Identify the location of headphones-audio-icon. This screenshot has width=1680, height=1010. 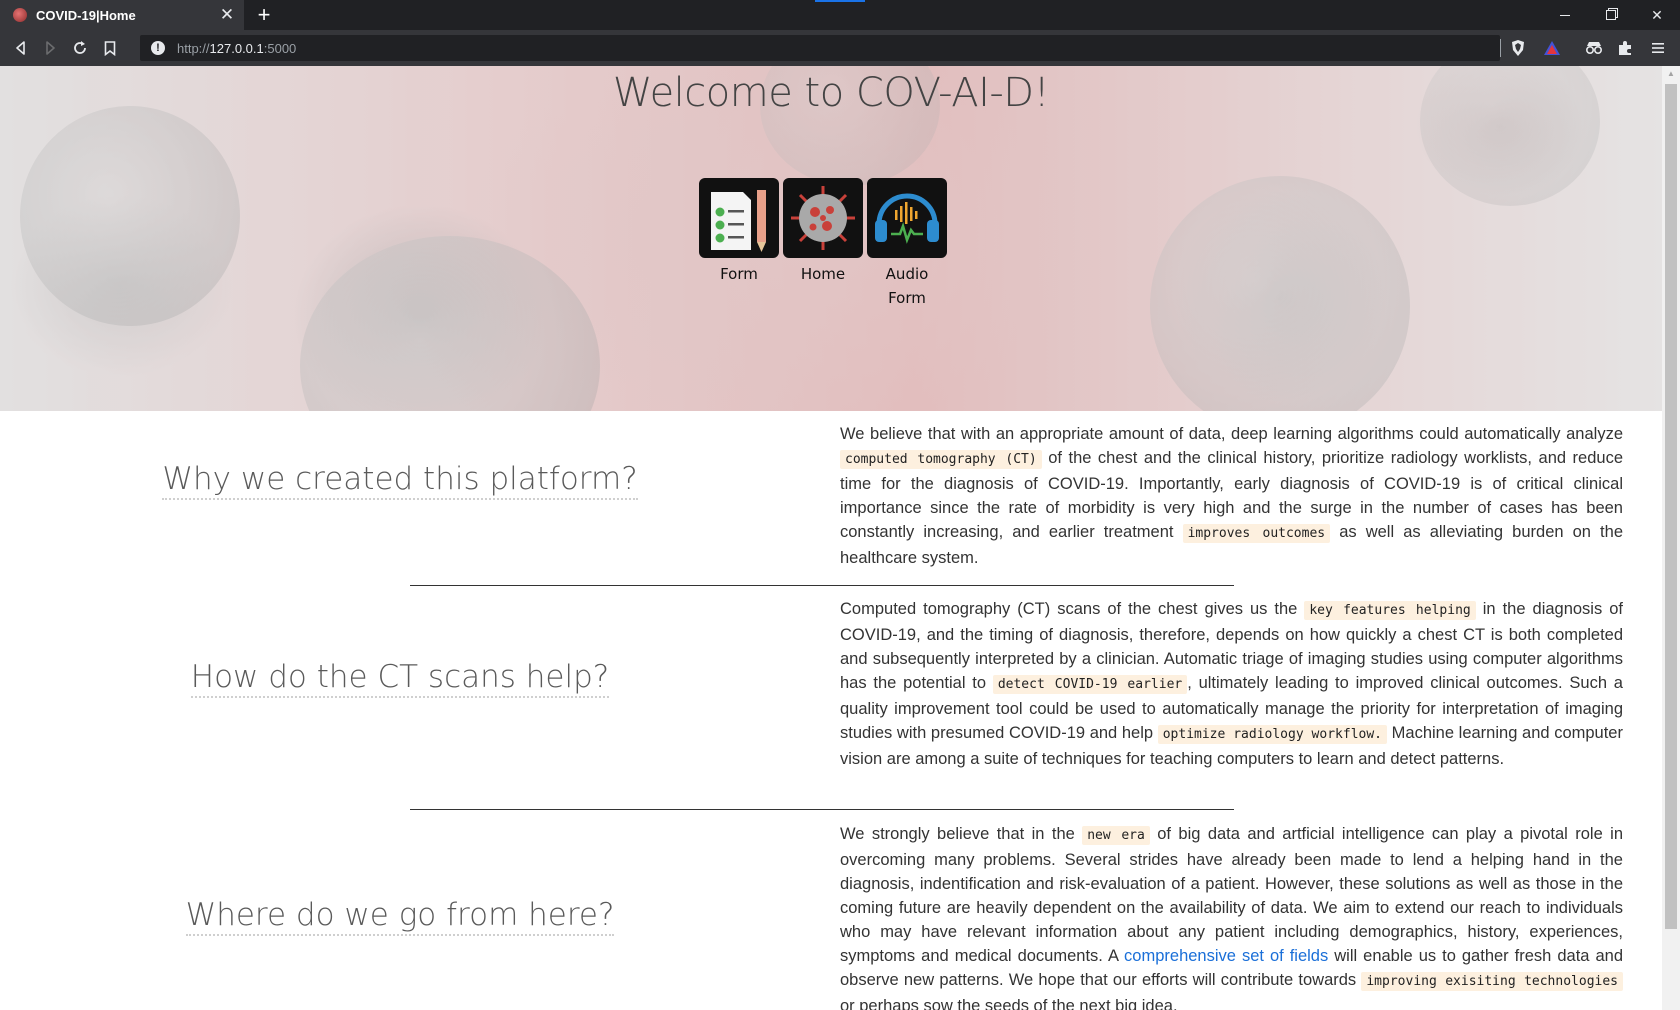
(907, 218).